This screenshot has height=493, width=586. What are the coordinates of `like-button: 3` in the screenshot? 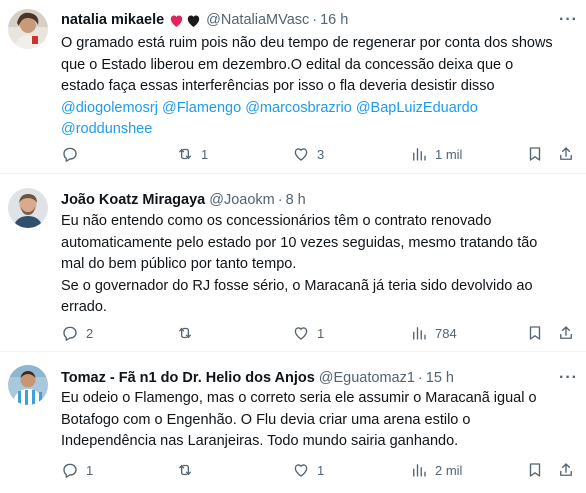 It's located at (308, 154).